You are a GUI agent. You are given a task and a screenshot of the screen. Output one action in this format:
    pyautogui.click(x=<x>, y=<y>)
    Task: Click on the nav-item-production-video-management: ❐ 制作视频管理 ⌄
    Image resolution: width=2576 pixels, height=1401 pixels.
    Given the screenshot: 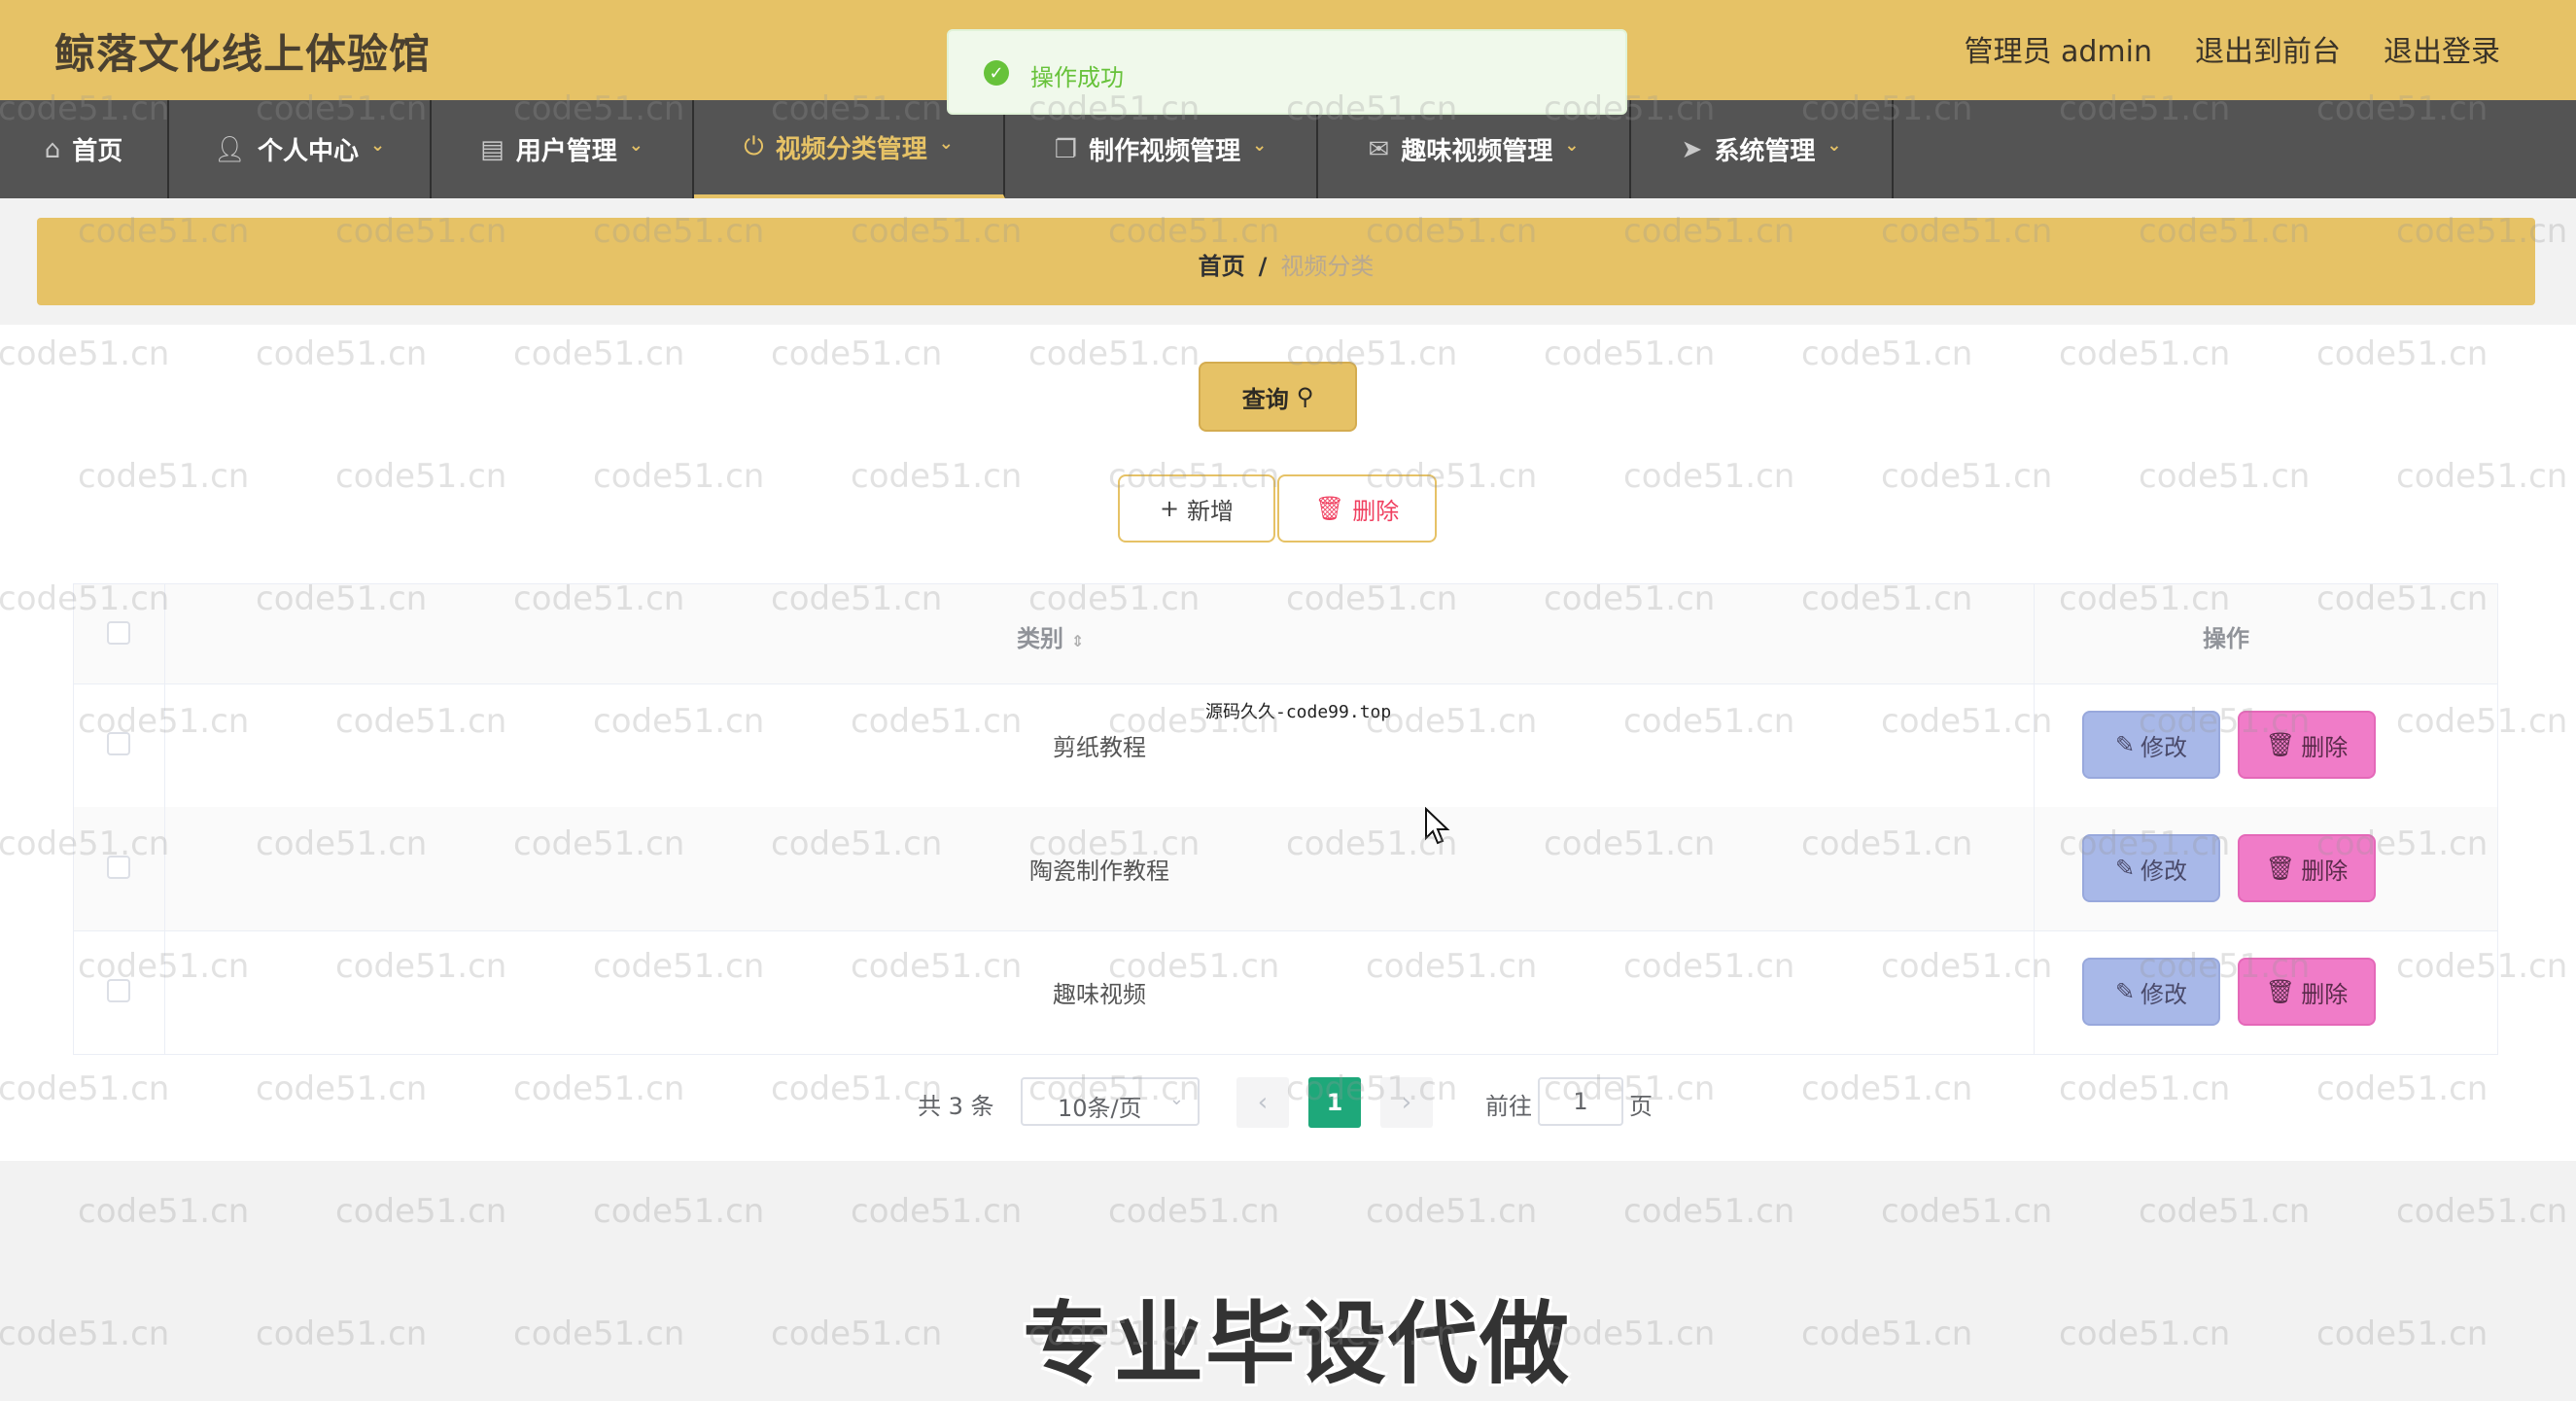 What is the action you would take?
    pyautogui.click(x=1161, y=149)
    